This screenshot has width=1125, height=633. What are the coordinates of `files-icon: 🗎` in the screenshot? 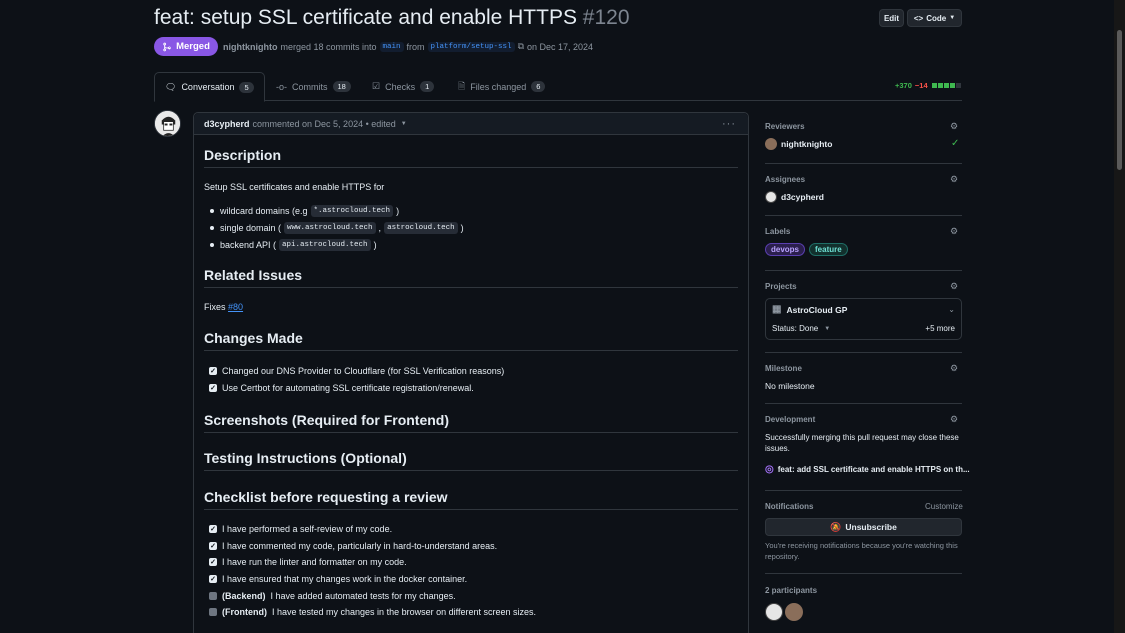 It's located at (462, 85).